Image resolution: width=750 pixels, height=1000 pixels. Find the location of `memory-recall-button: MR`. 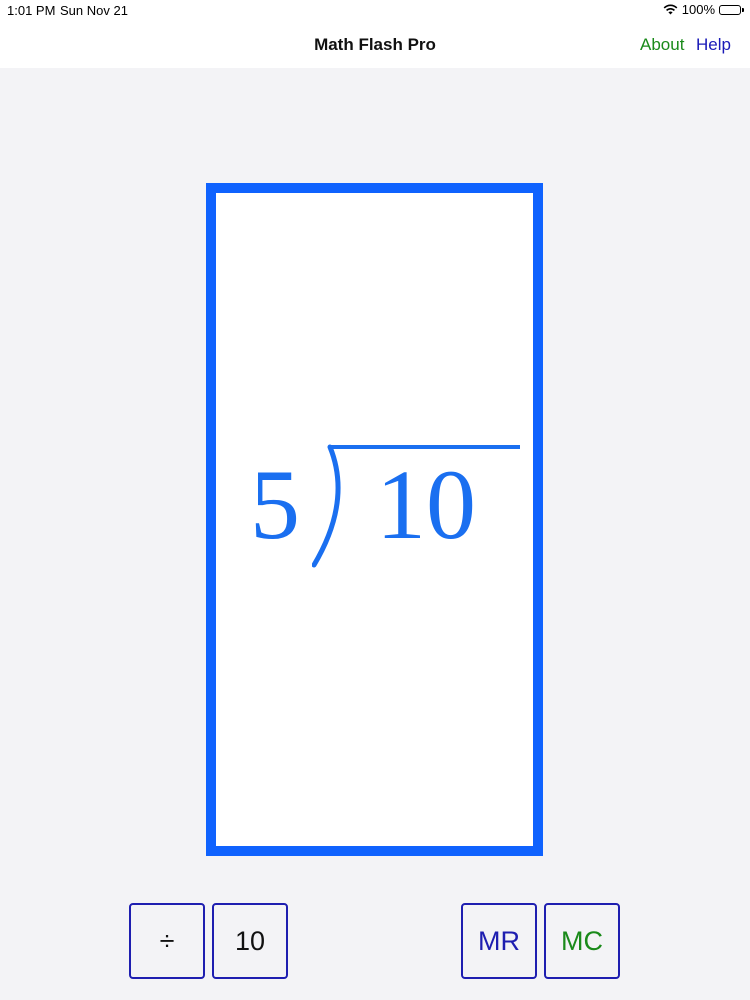

memory-recall-button: MR is located at coordinates (499, 941).